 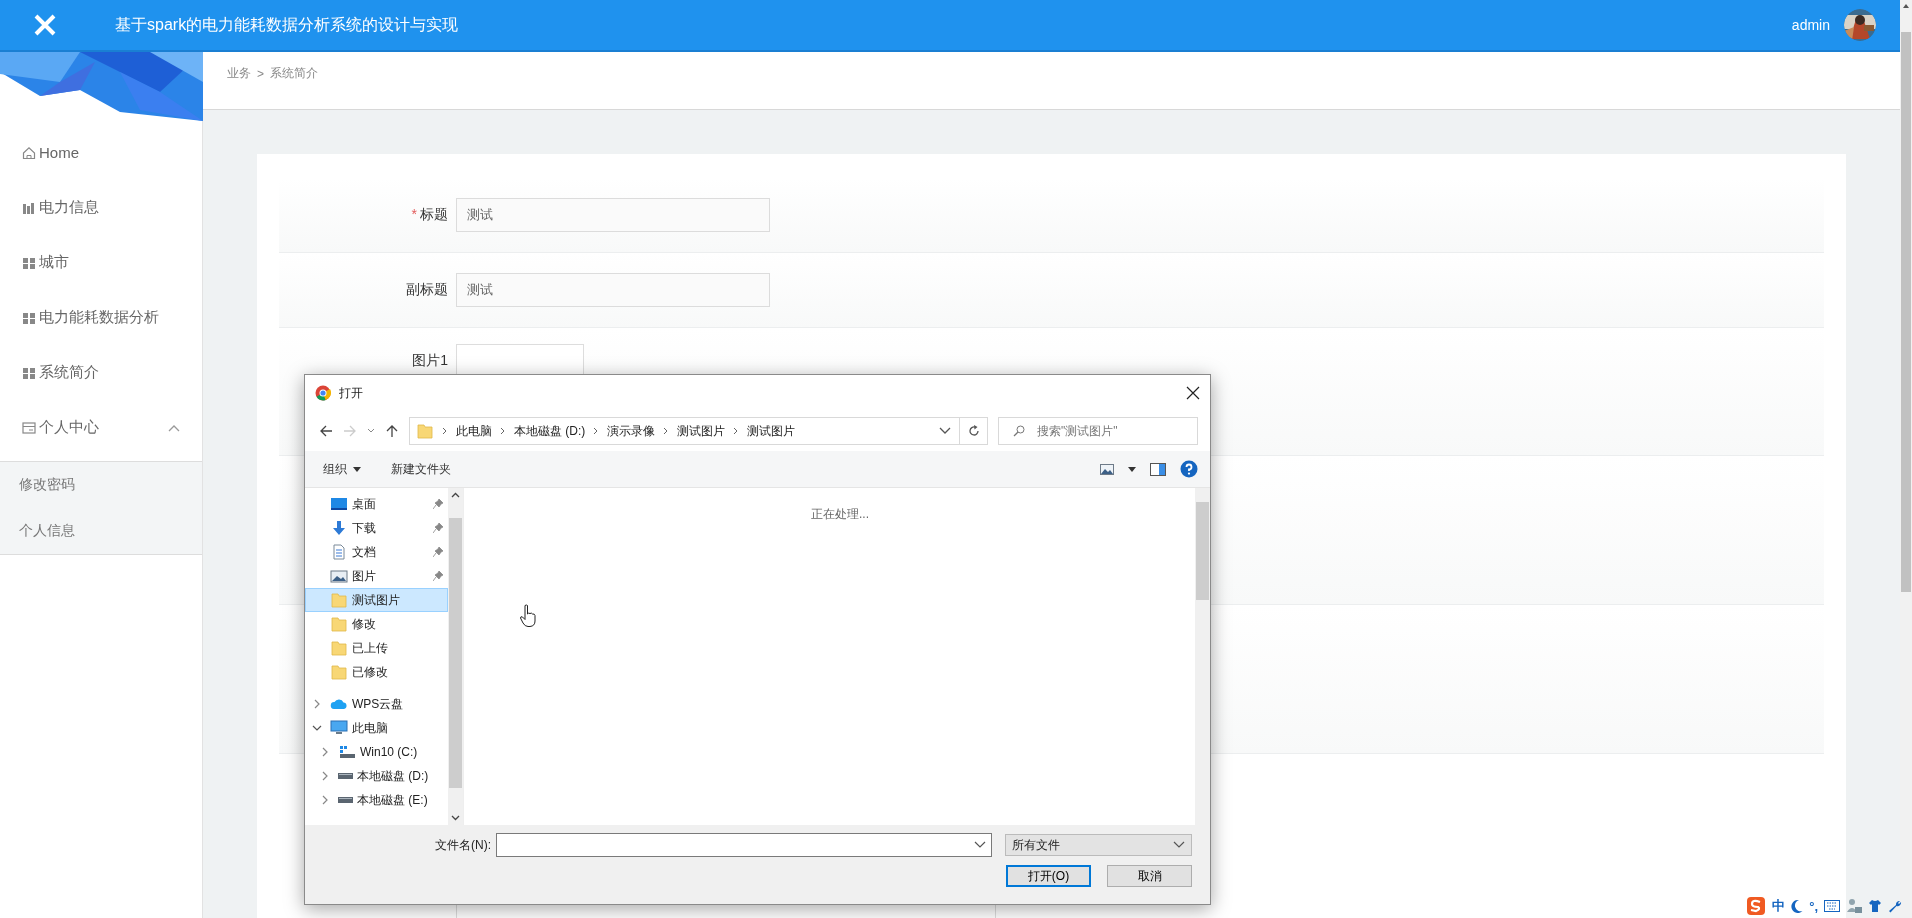 I want to click on field-label: 图片1, so click(x=430, y=360).